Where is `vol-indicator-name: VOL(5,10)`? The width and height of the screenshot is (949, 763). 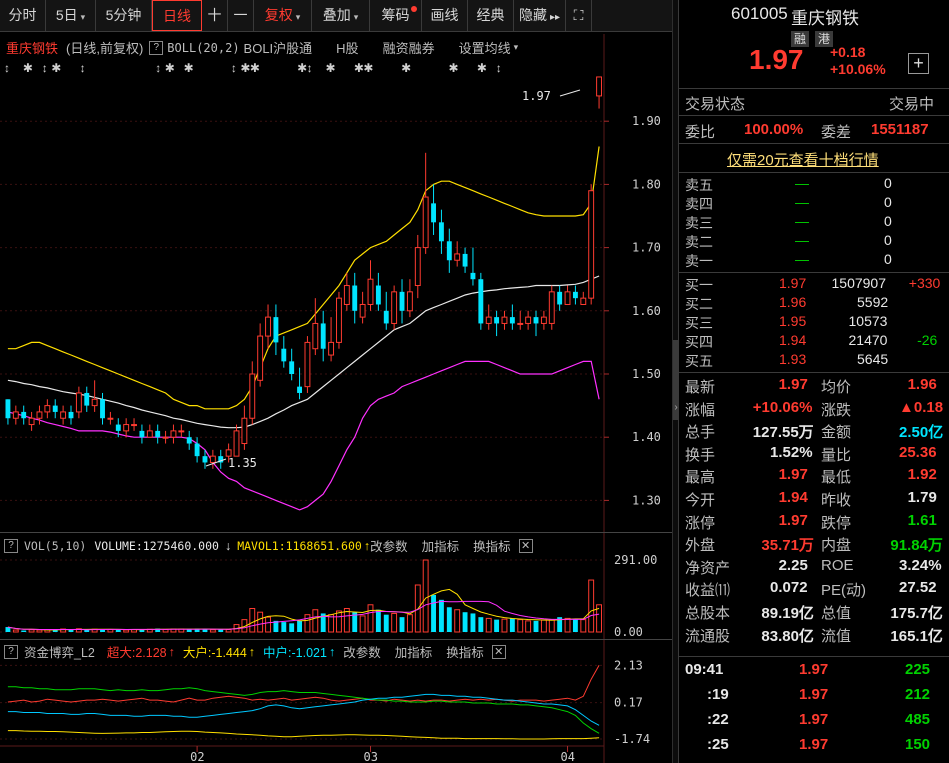
vol-indicator-name: VOL(5,10) is located at coordinates (55, 546).